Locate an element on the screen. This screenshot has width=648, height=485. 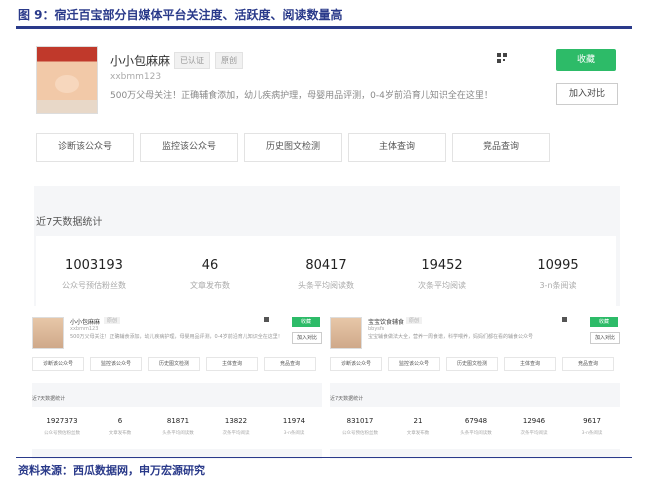
stat-value-headline: 80417 is located at coordinates (326, 265).